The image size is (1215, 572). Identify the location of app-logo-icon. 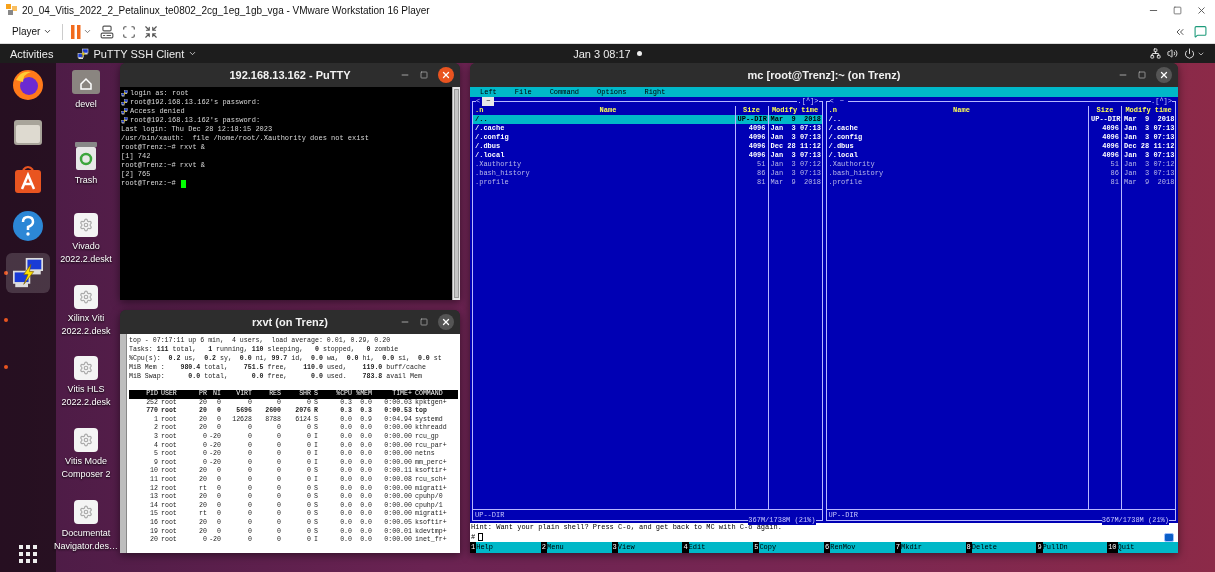
(12, 10).